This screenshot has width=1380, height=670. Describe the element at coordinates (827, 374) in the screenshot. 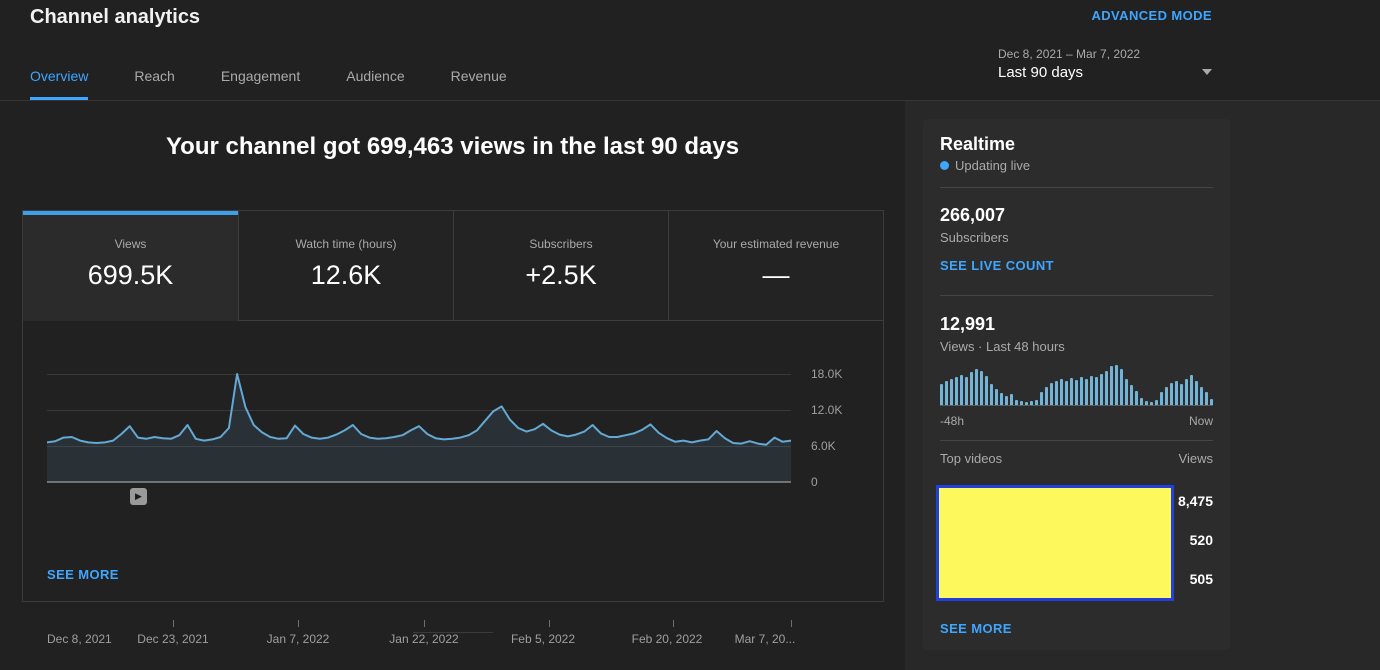

I see `y-tick-label: 18.0K` at that location.